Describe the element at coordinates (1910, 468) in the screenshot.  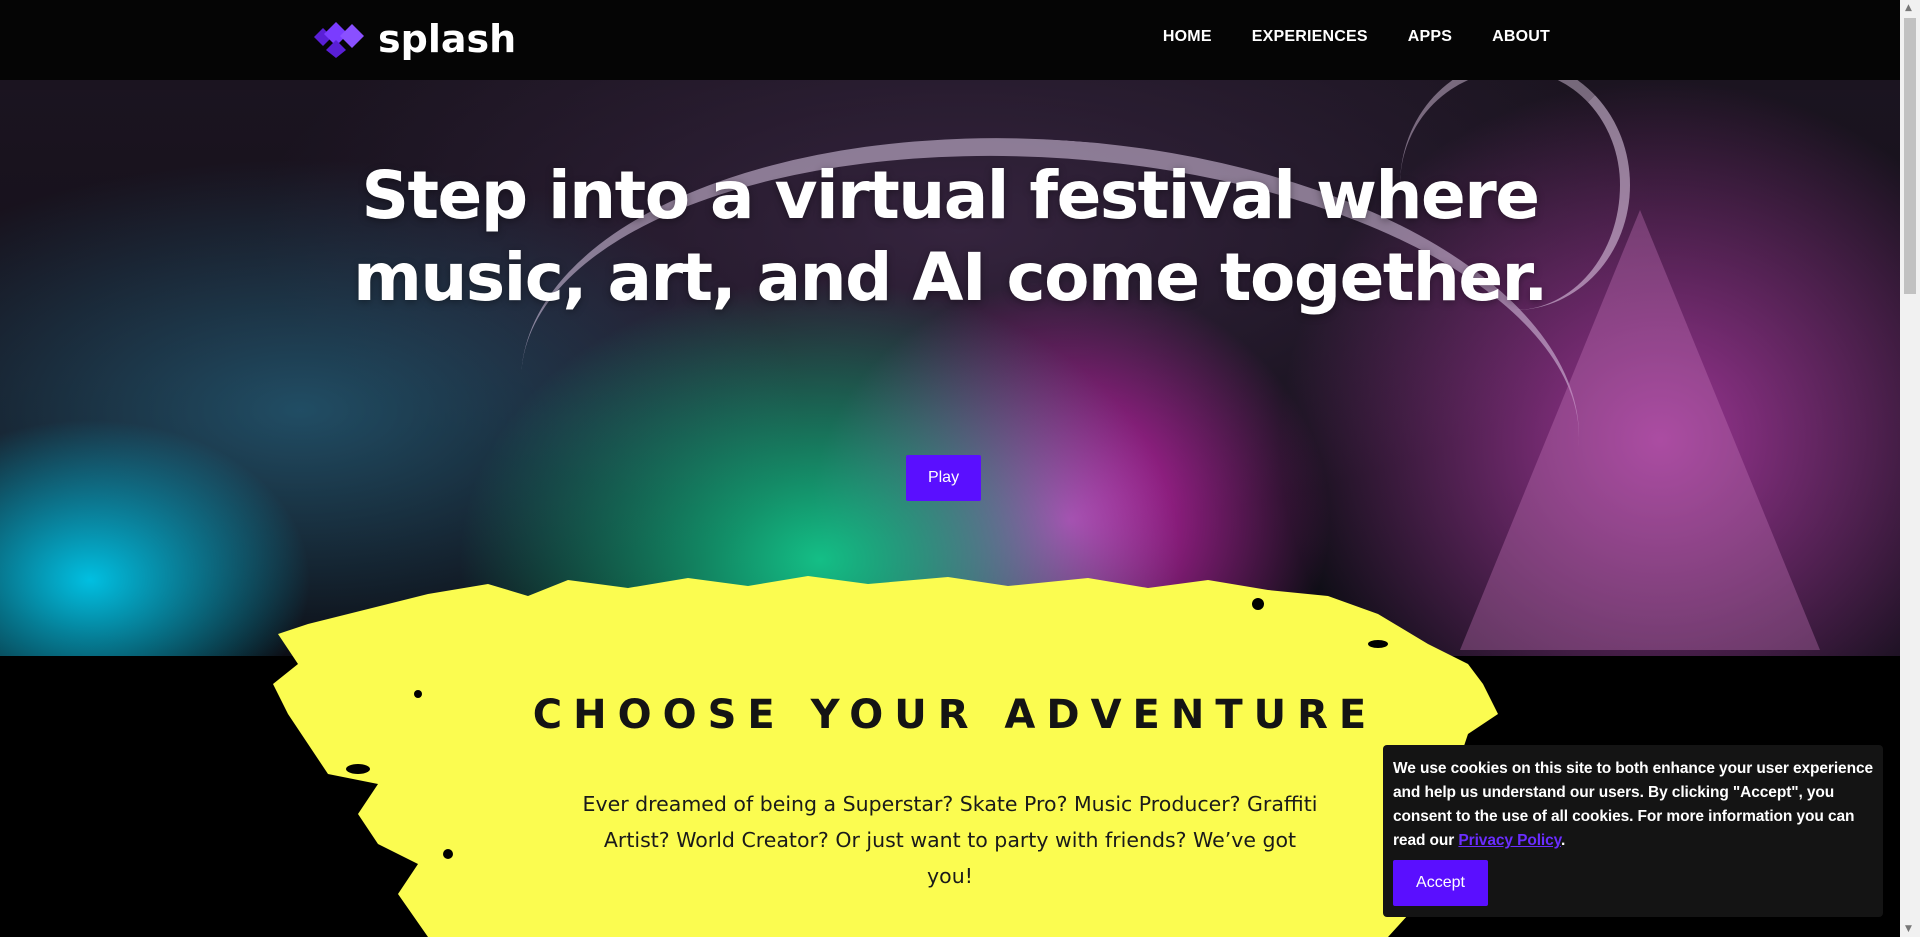
I see `page-scrollbar: ▲ ▼` at that location.